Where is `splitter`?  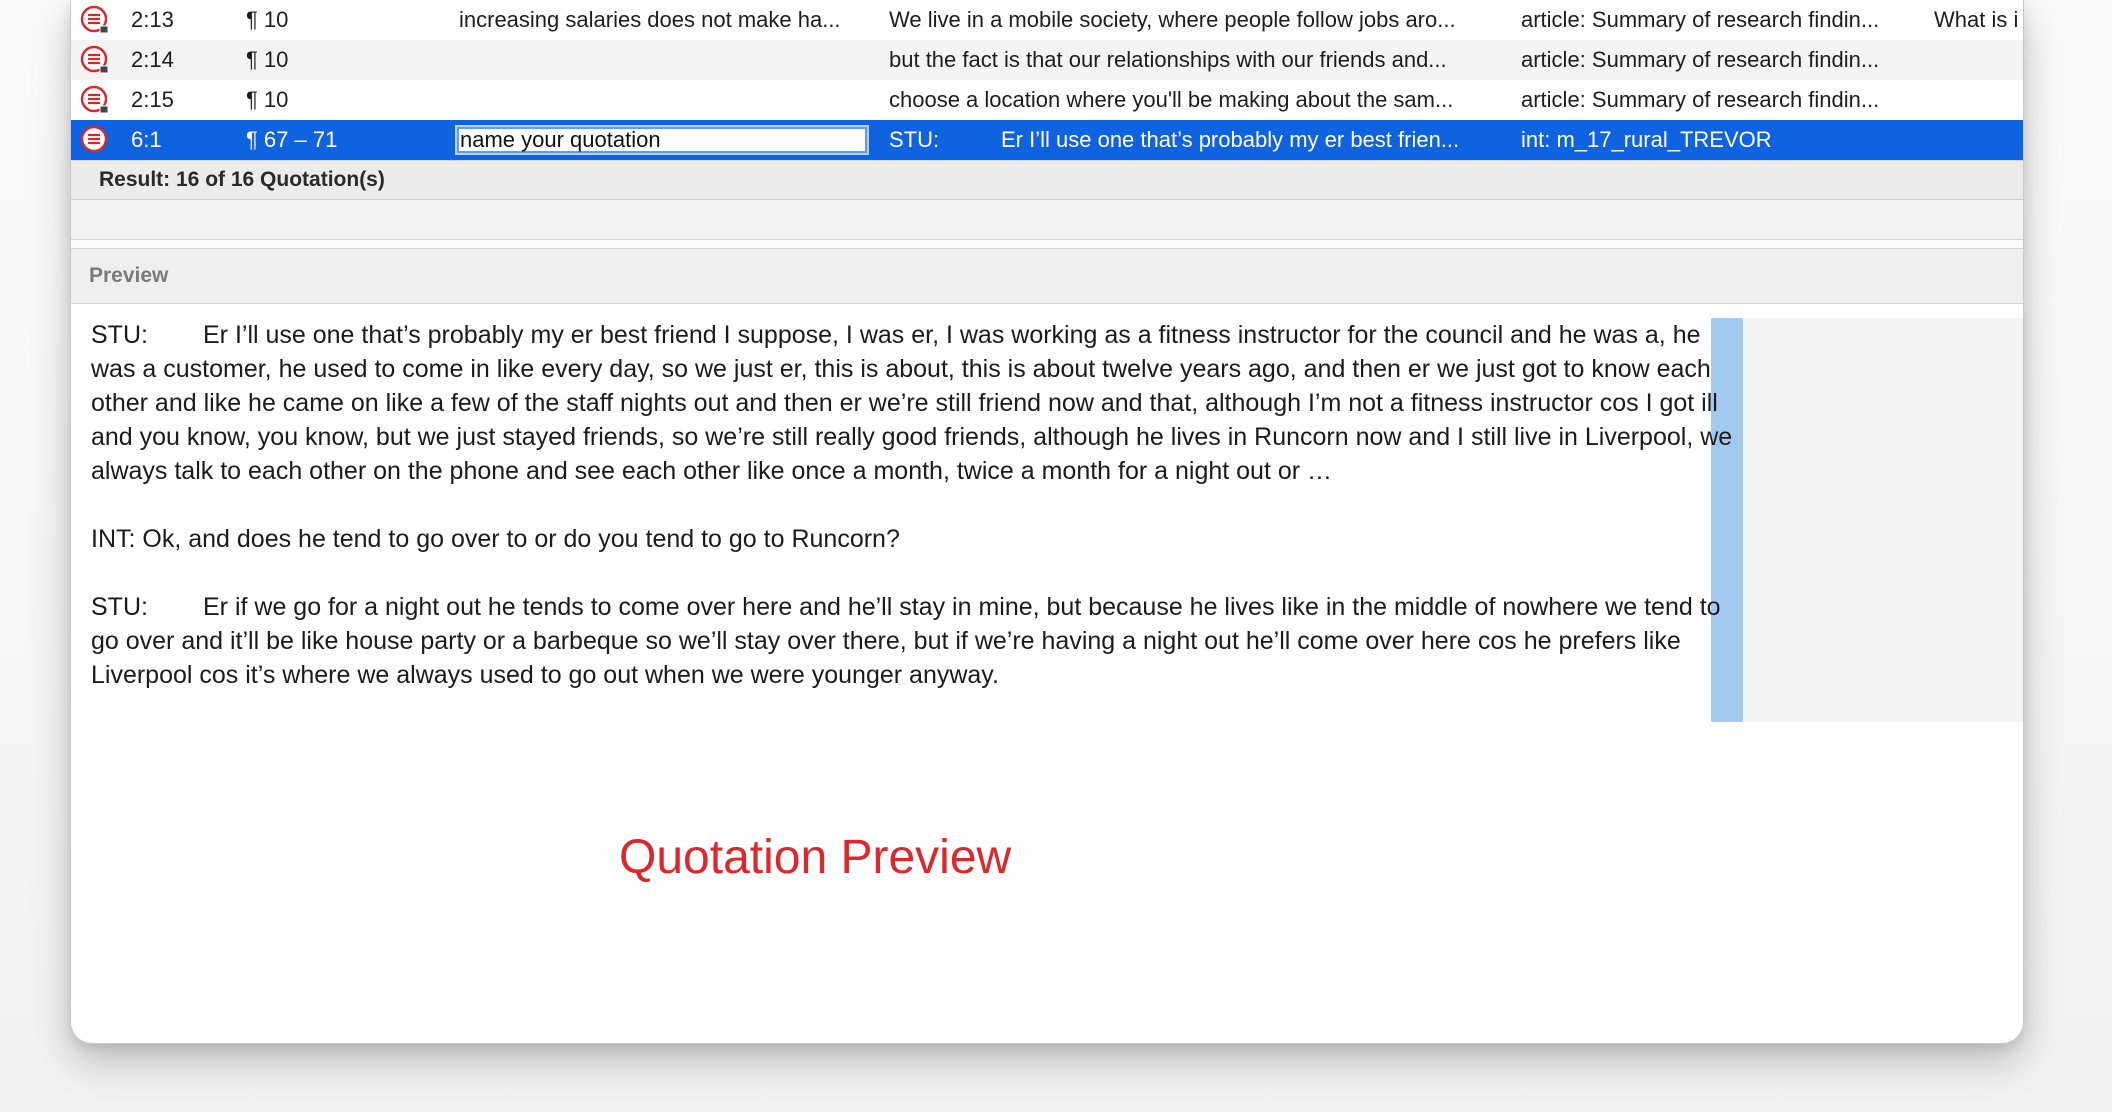 splitter is located at coordinates (1047, 244).